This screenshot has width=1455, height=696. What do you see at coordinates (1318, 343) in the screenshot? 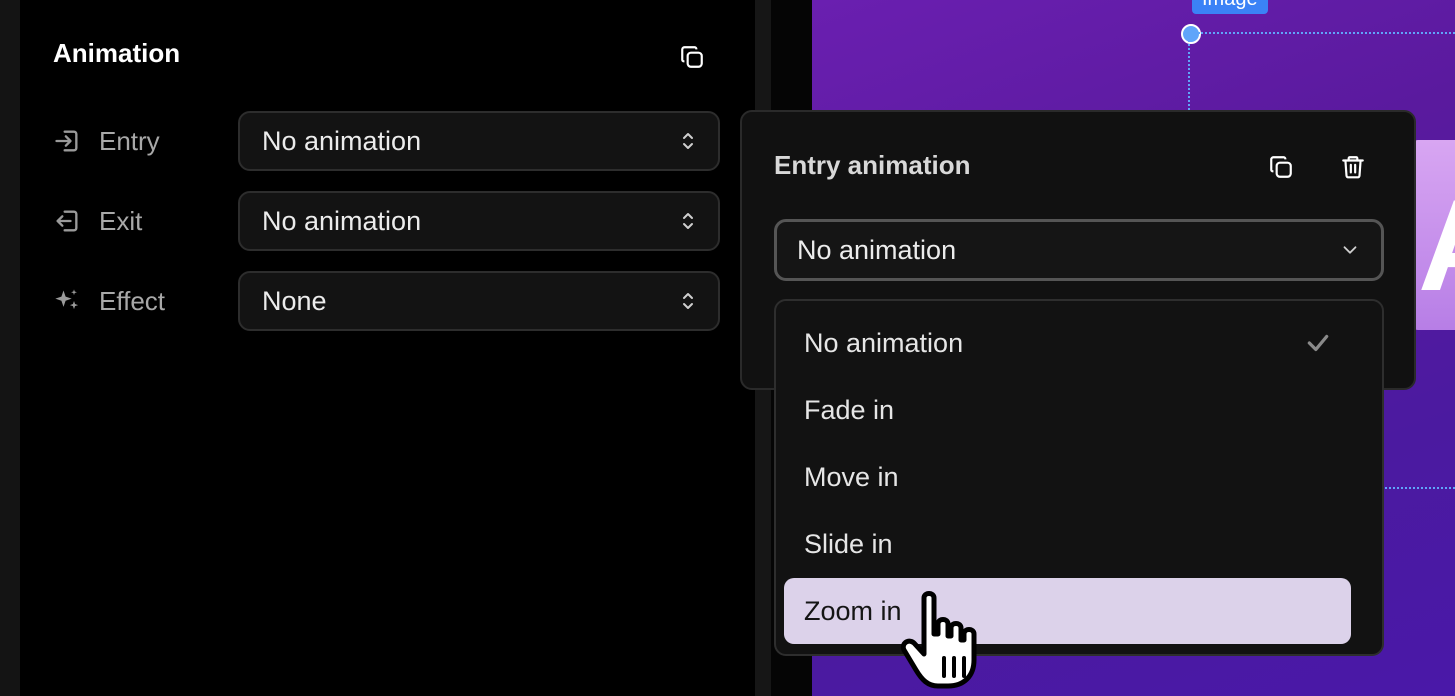
I see `checkmark-icon` at bounding box center [1318, 343].